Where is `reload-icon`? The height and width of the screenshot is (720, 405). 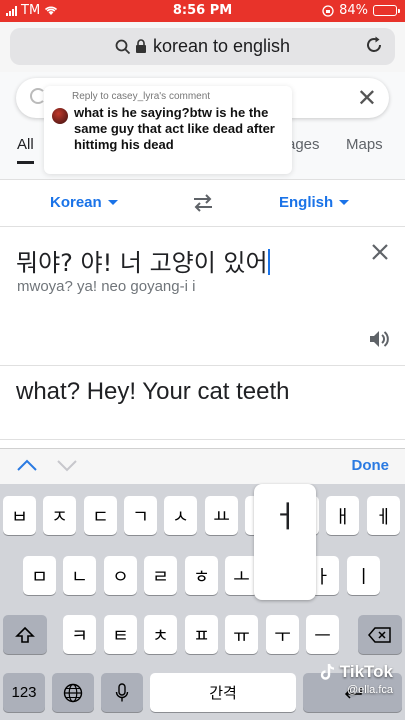
reload-icon is located at coordinates (374, 45).